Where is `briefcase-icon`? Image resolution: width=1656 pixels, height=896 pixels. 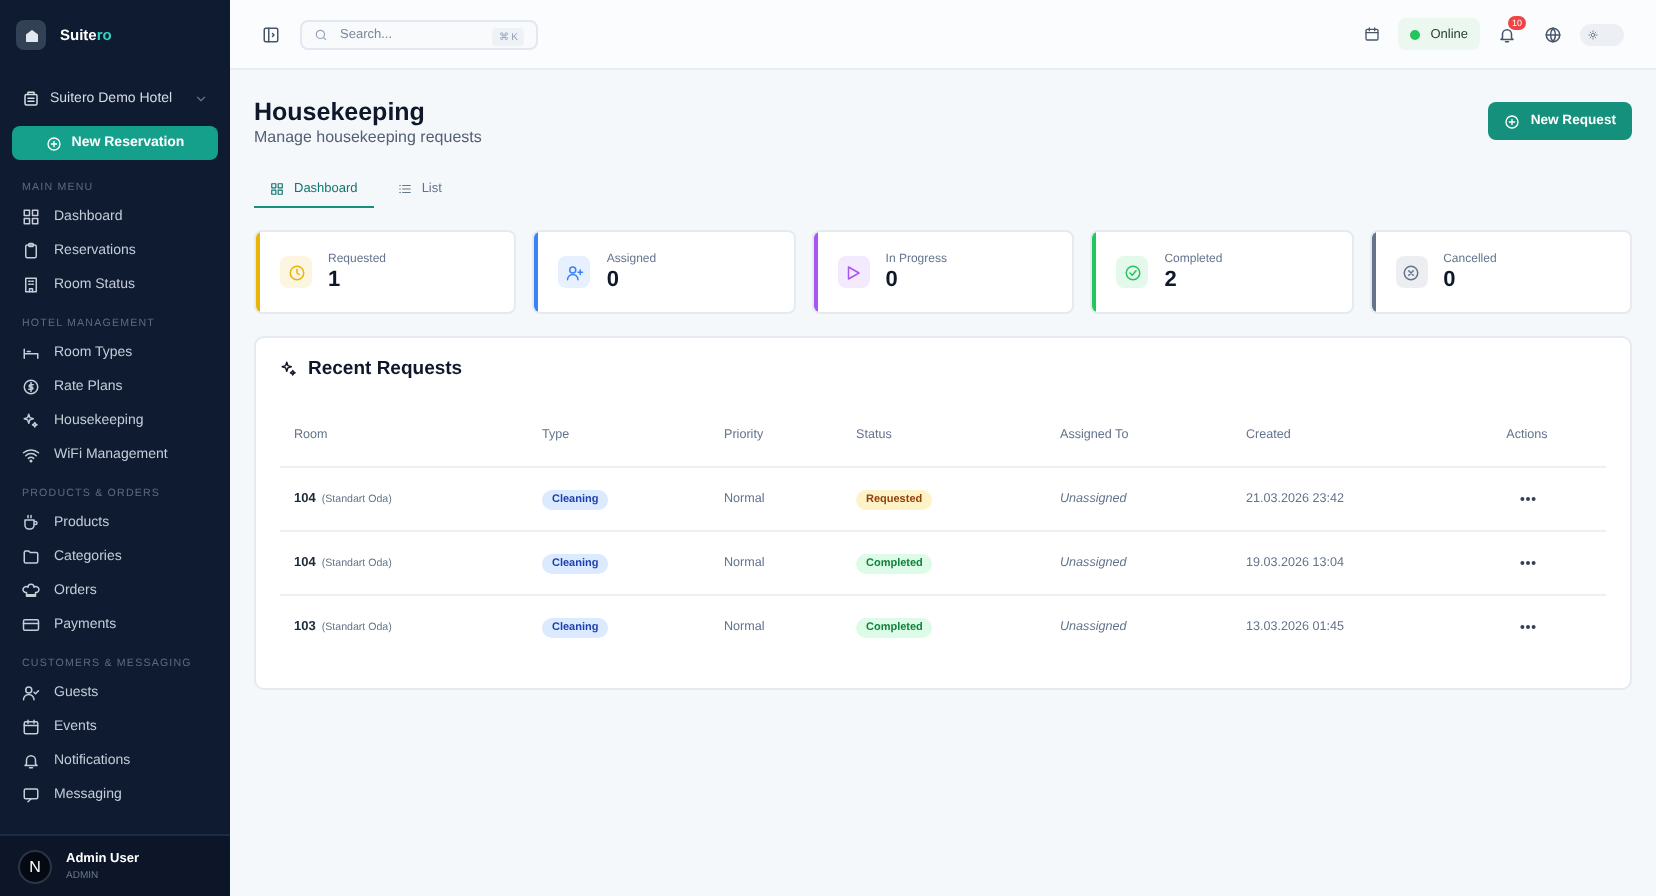 briefcase-icon is located at coordinates (31, 99).